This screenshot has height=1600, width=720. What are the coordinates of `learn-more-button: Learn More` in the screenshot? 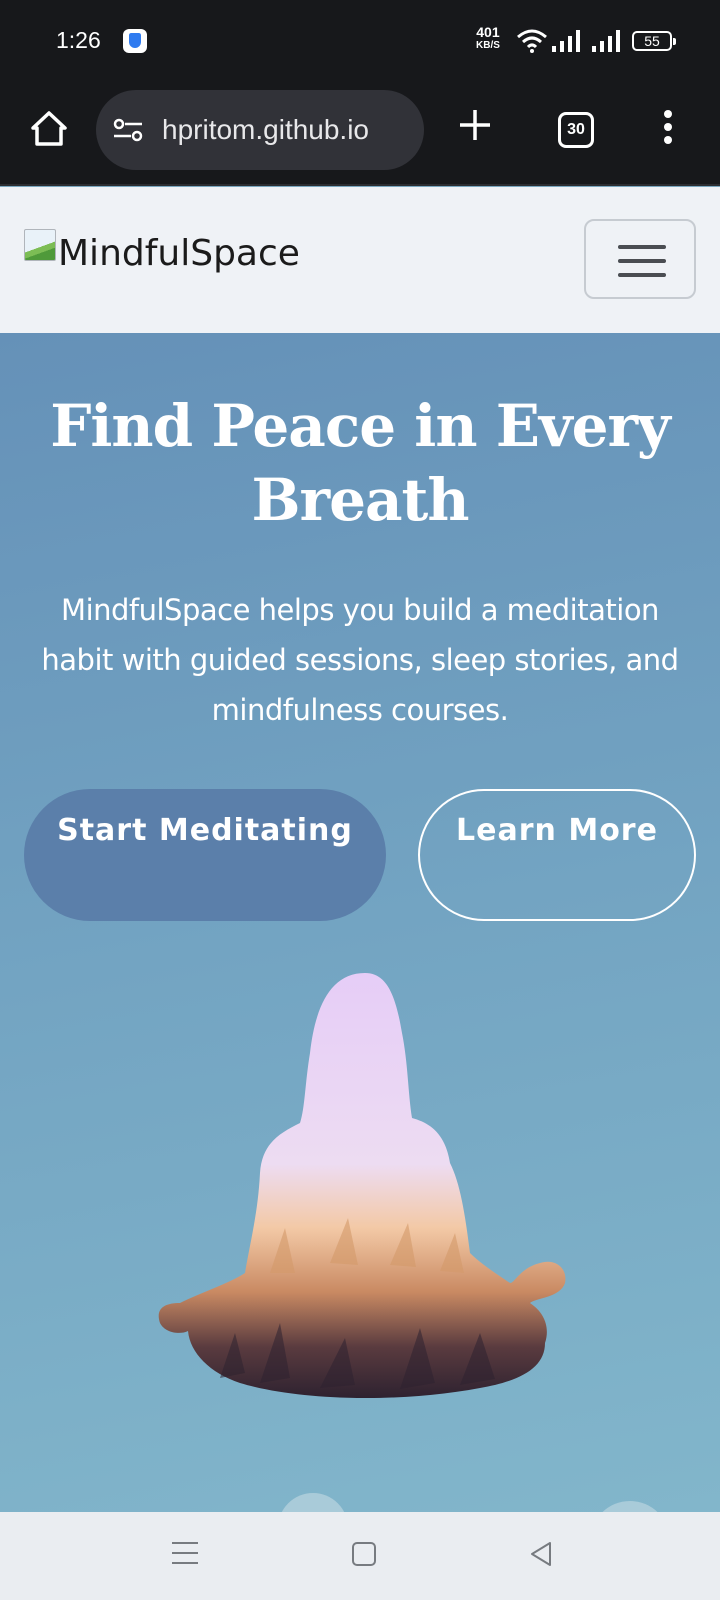 It's located at (557, 855).